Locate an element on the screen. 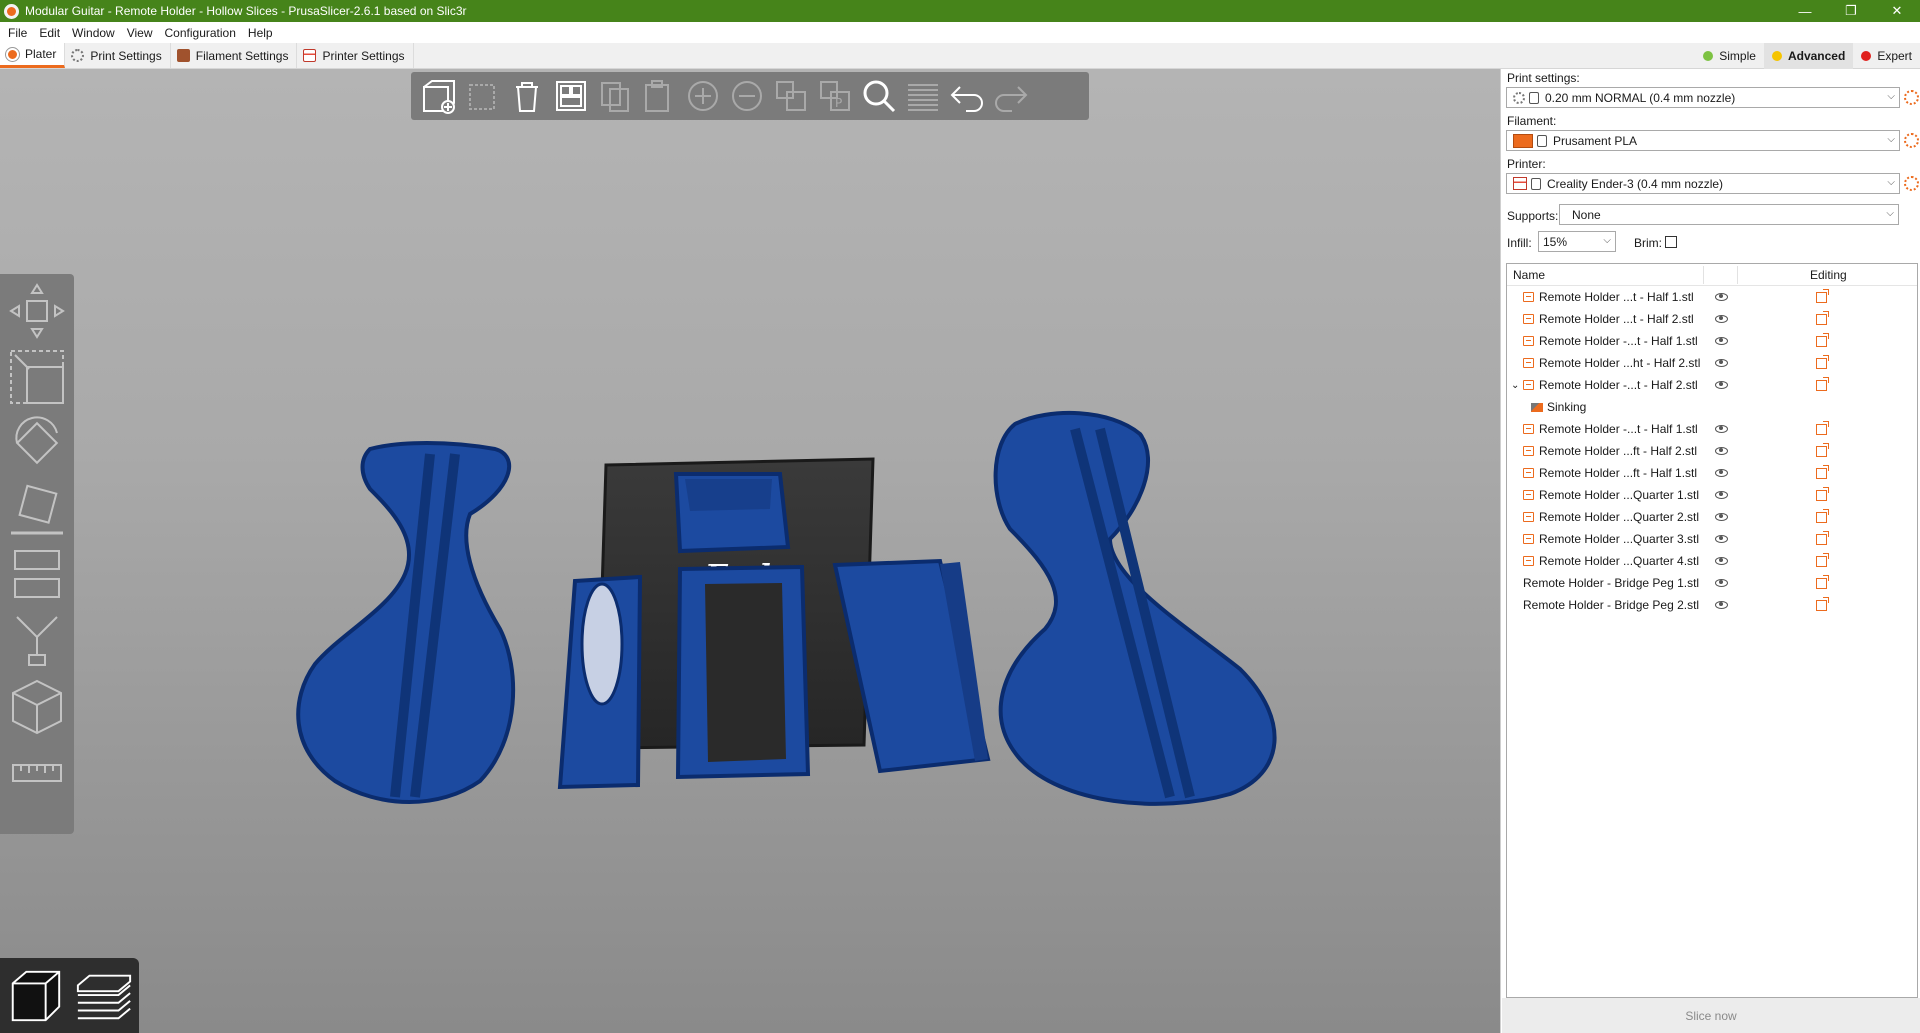  menu-file: File is located at coordinates (17, 33).